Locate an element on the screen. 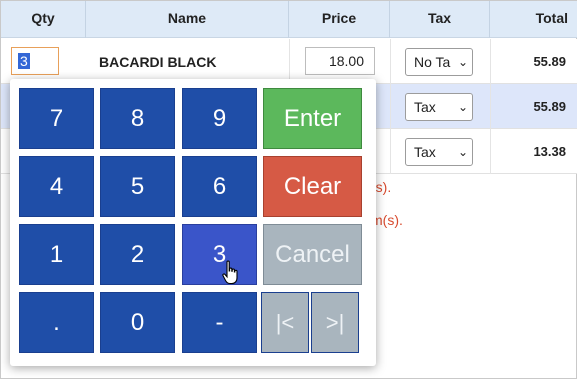 The height and width of the screenshot is (379, 577). key-0: 0 is located at coordinates (137, 322).